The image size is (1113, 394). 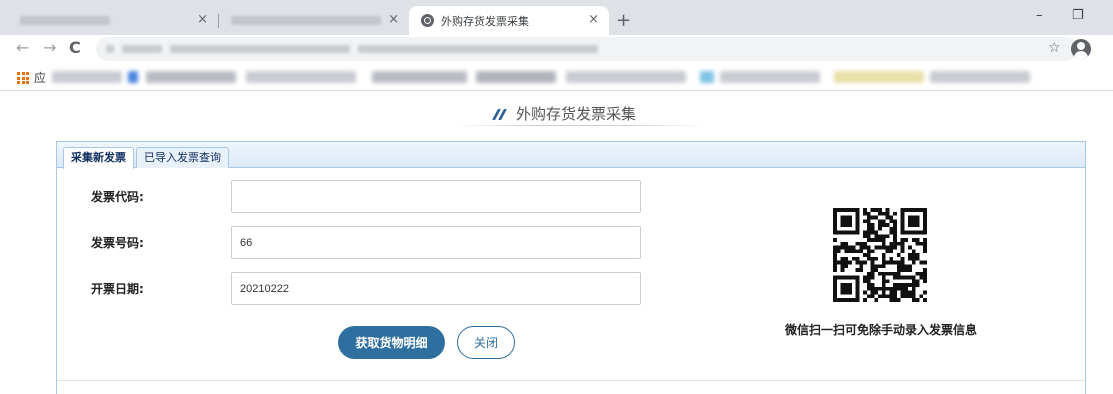 What do you see at coordinates (1039, 15) in the screenshot?
I see `minimize-button: –` at bounding box center [1039, 15].